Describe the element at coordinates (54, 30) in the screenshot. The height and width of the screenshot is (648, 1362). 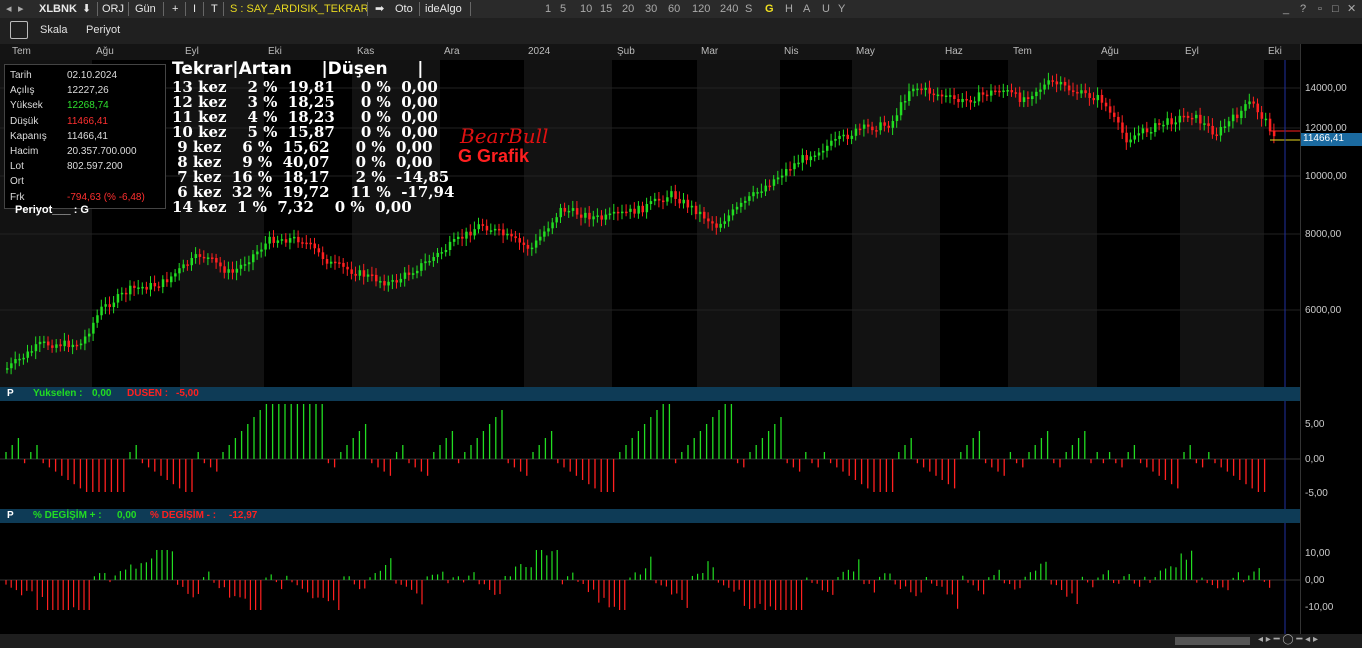
I see `scale-menu: Skala` at that location.